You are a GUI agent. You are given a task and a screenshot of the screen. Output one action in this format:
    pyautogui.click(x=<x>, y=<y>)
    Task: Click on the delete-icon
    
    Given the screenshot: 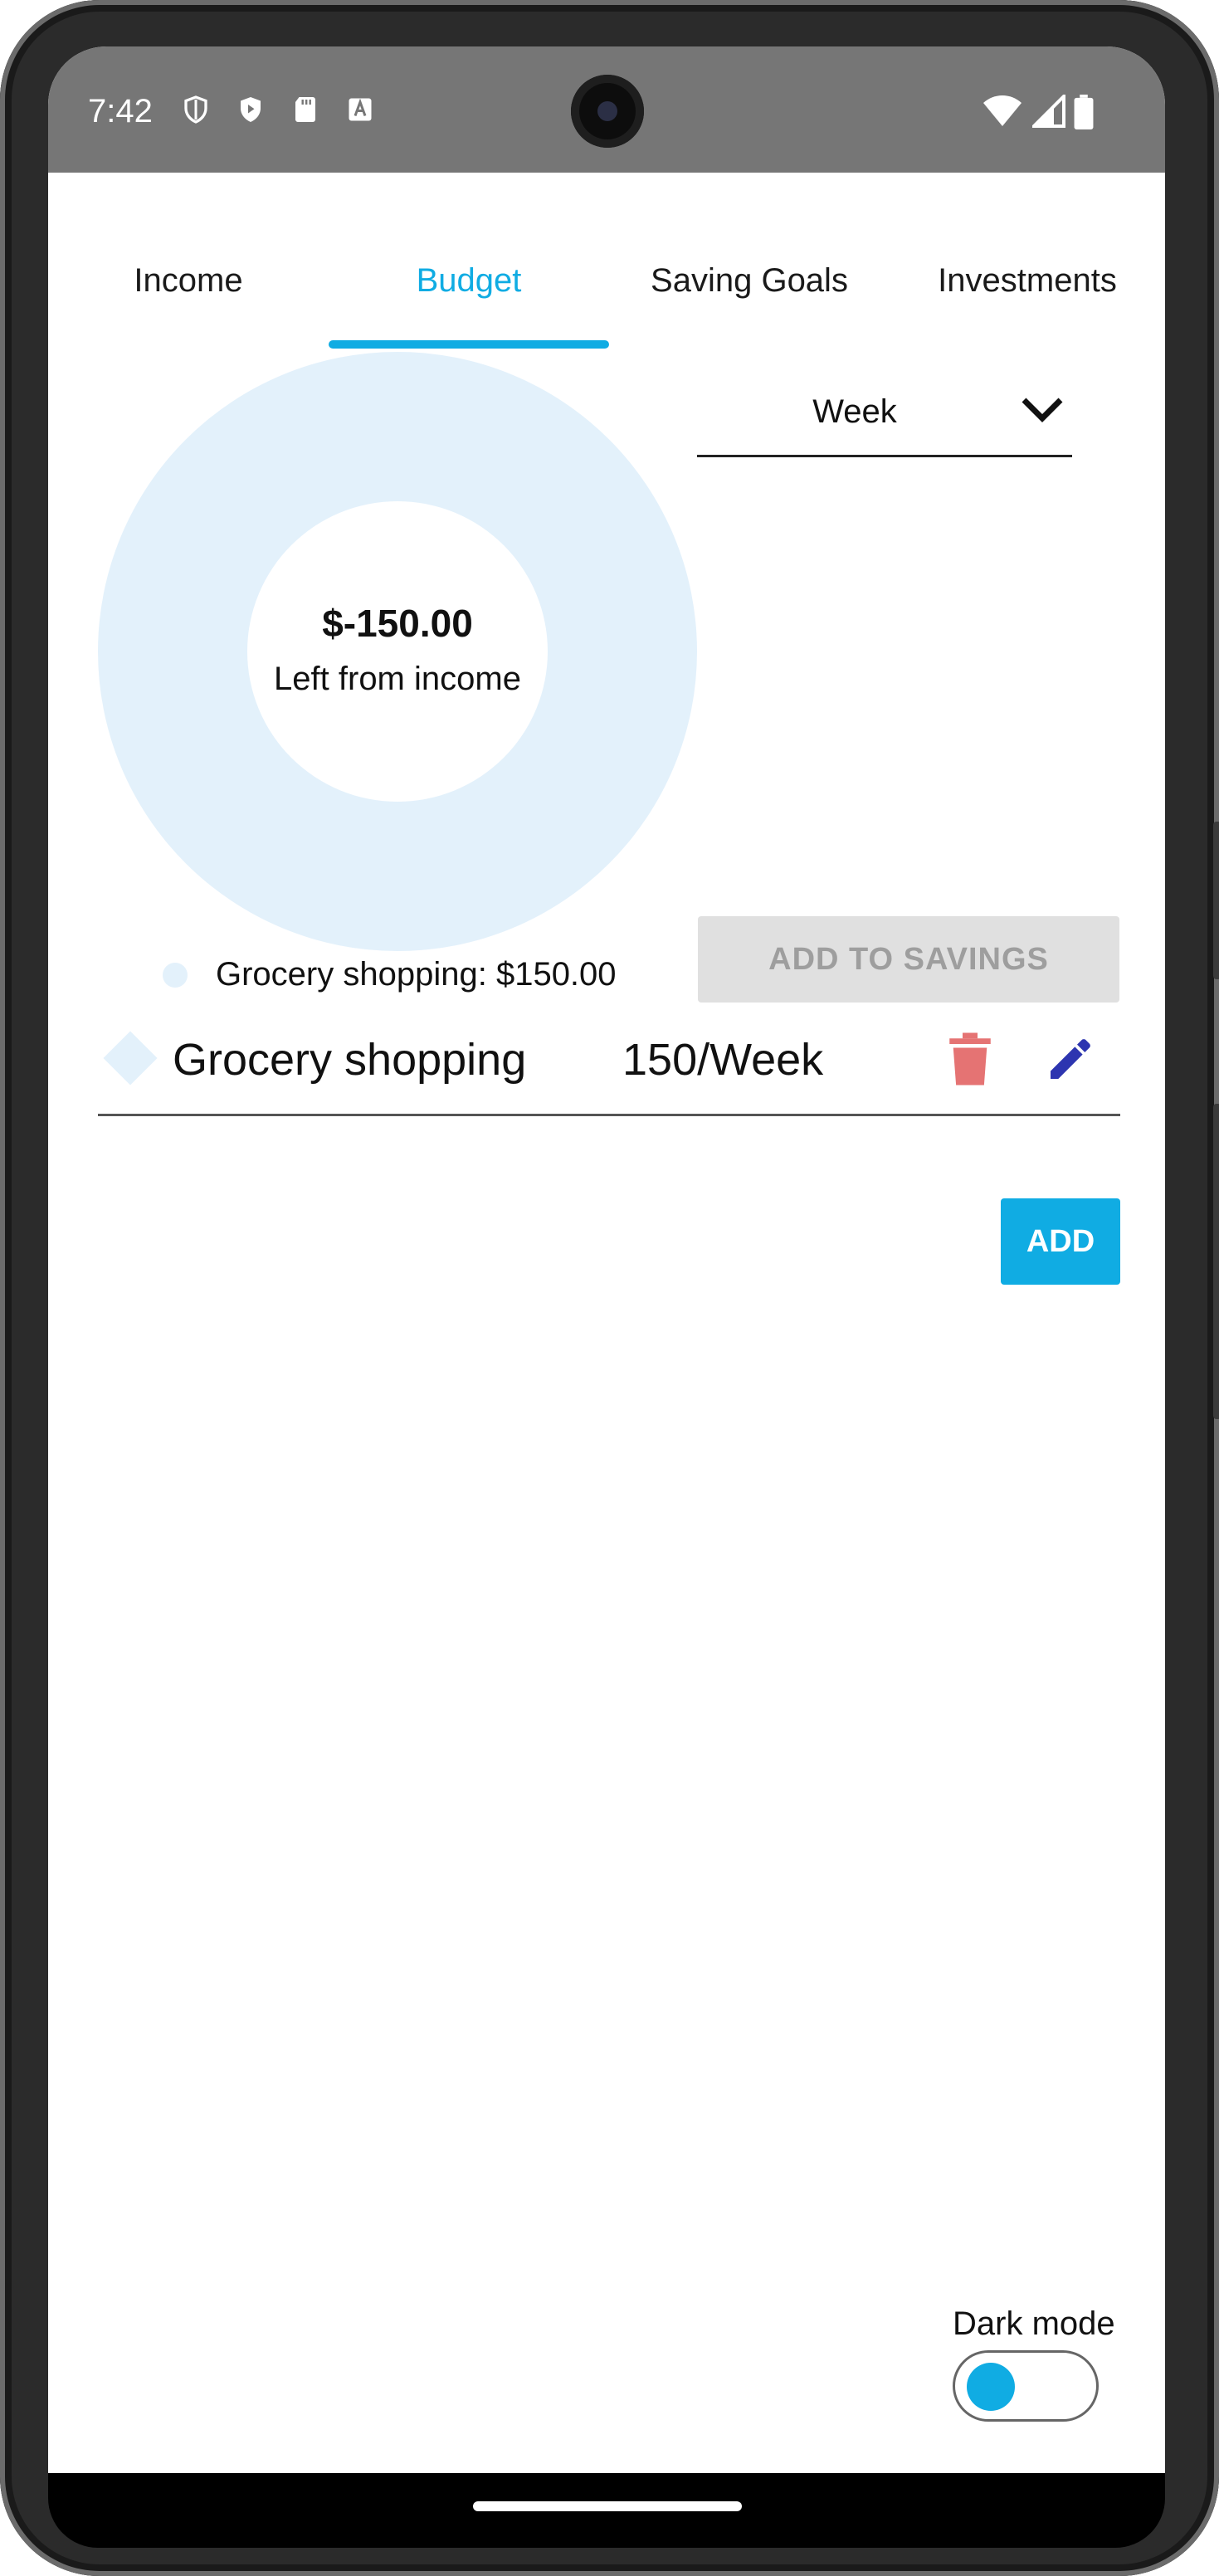 What is the action you would take?
    pyautogui.click(x=970, y=1059)
    